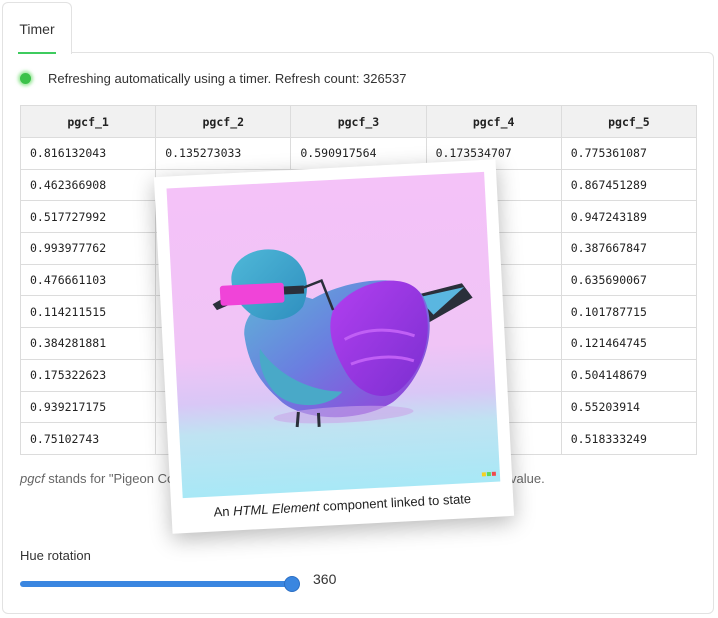 This screenshot has height=618, width=718. I want to click on polaroid-caption-post: component linked to state, so click(395, 502).